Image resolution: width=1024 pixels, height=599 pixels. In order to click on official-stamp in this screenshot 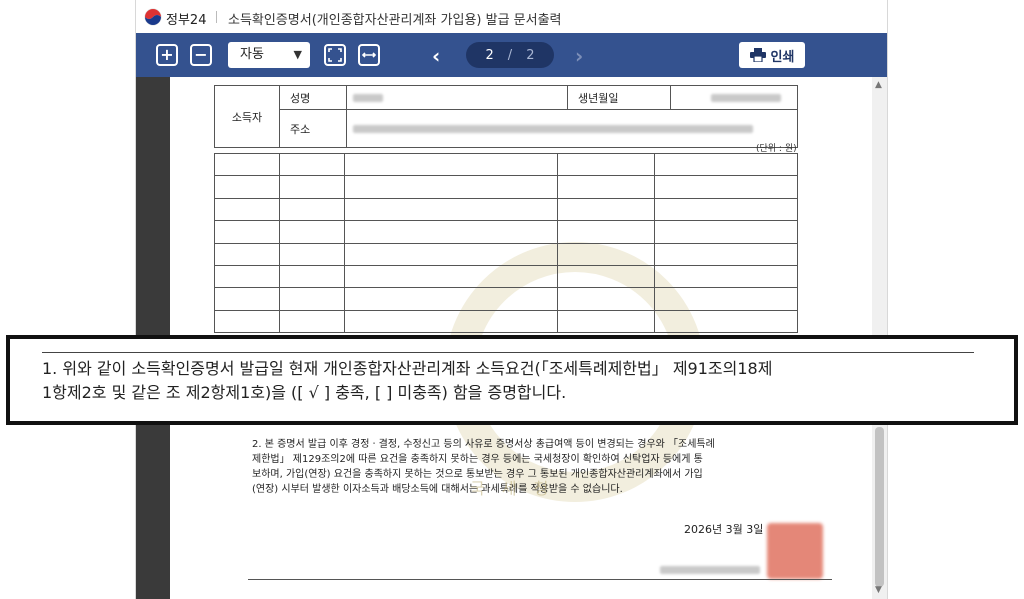, I will do `click(795, 551)`.